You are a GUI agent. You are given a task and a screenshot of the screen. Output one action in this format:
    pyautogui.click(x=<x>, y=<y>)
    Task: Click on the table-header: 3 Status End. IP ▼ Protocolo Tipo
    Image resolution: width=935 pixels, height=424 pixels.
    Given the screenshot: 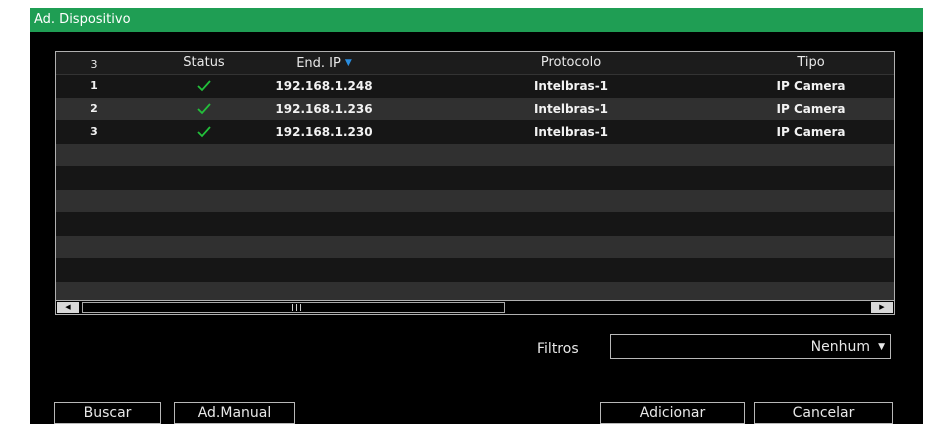 What is the action you would take?
    pyautogui.click(x=475, y=63)
    